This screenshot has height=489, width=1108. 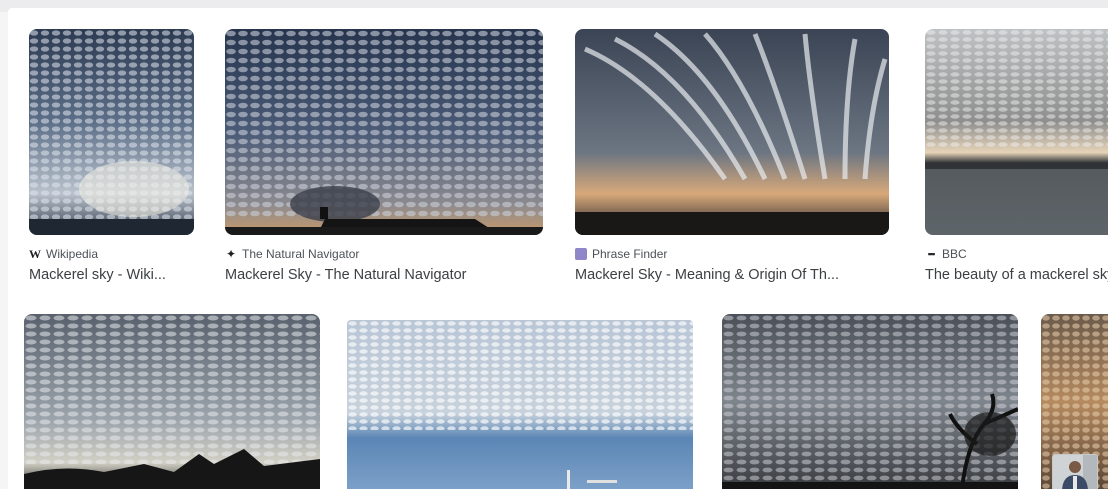 What do you see at coordinates (384, 275) in the screenshot?
I see `result-title: Mackerel Sky - The Natural Navigator` at bounding box center [384, 275].